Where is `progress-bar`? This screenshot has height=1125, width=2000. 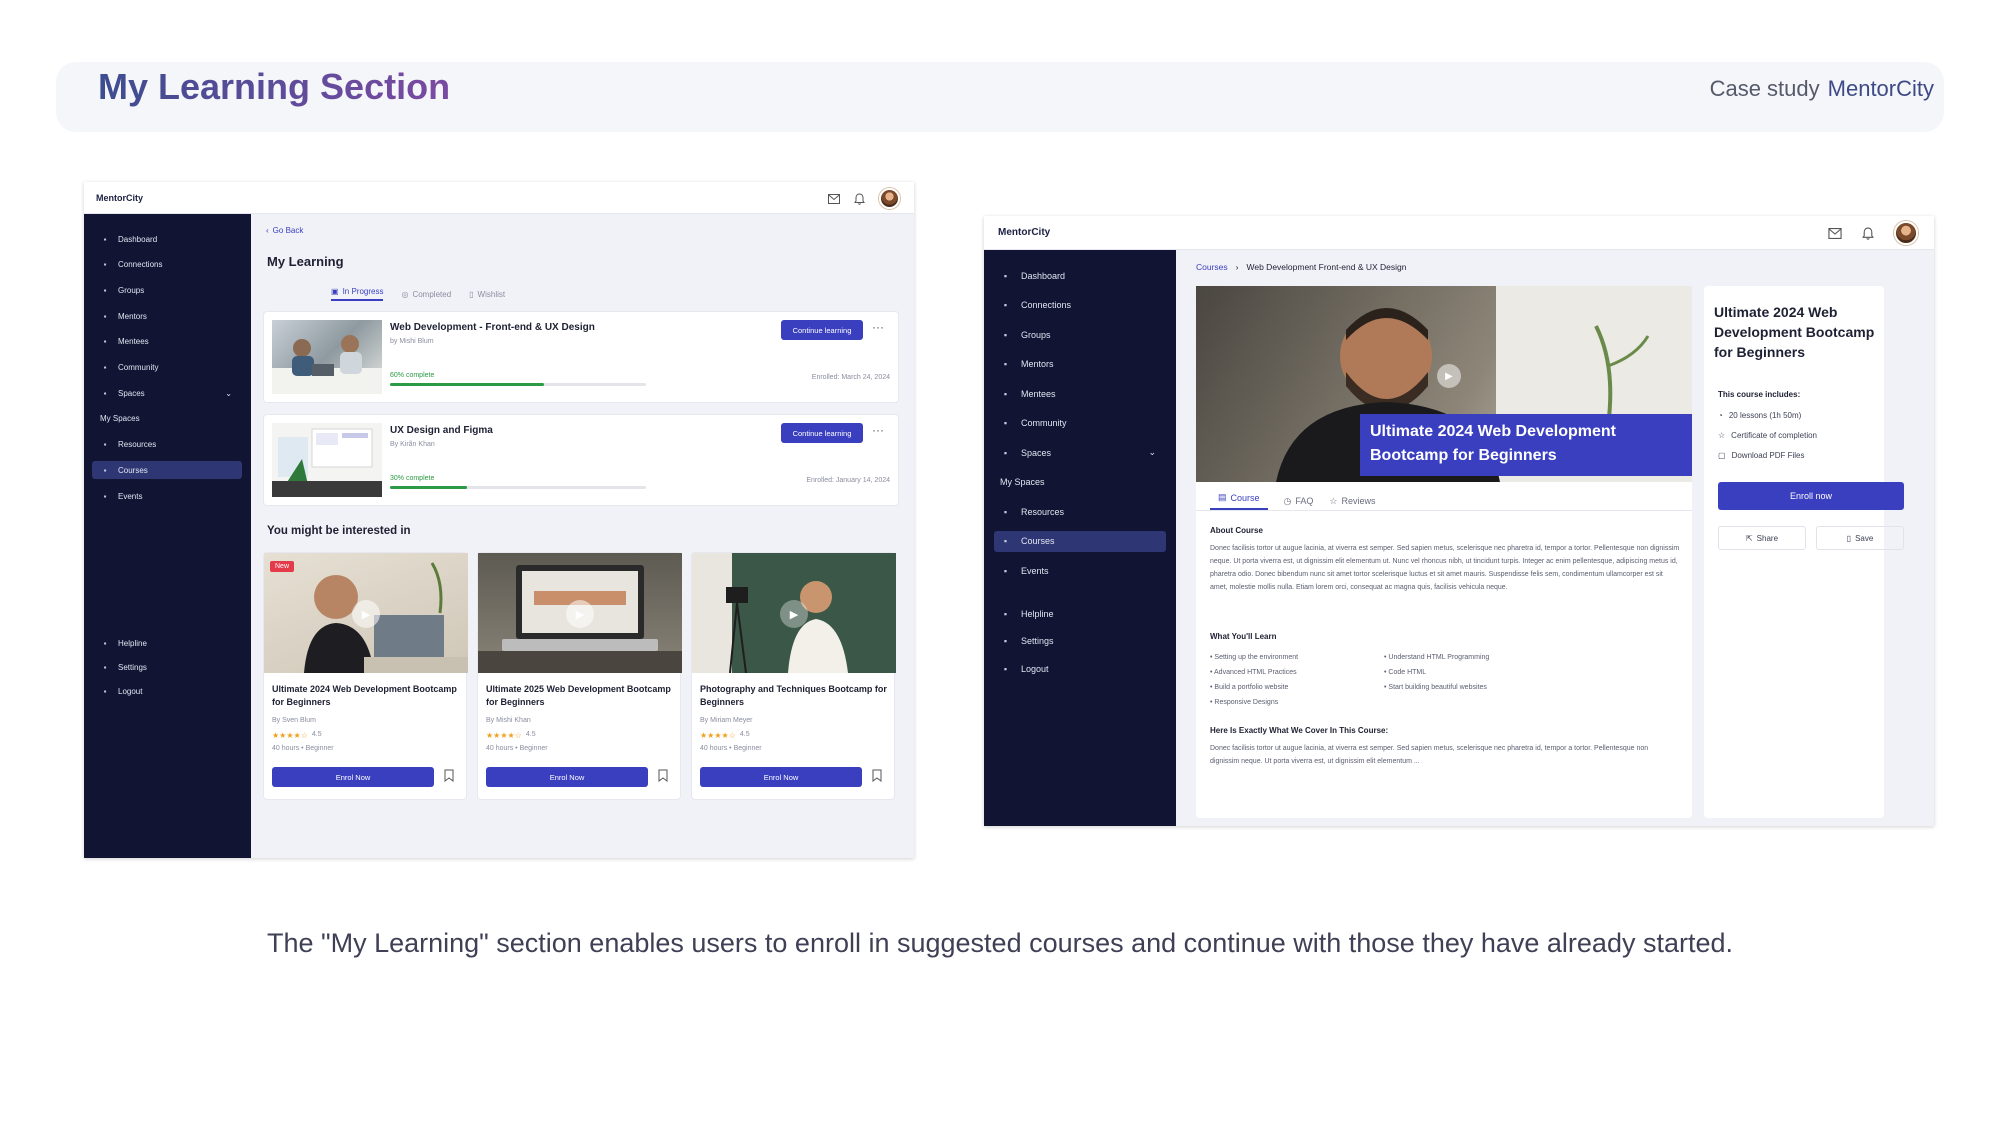 progress-bar is located at coordinates (518, 487).